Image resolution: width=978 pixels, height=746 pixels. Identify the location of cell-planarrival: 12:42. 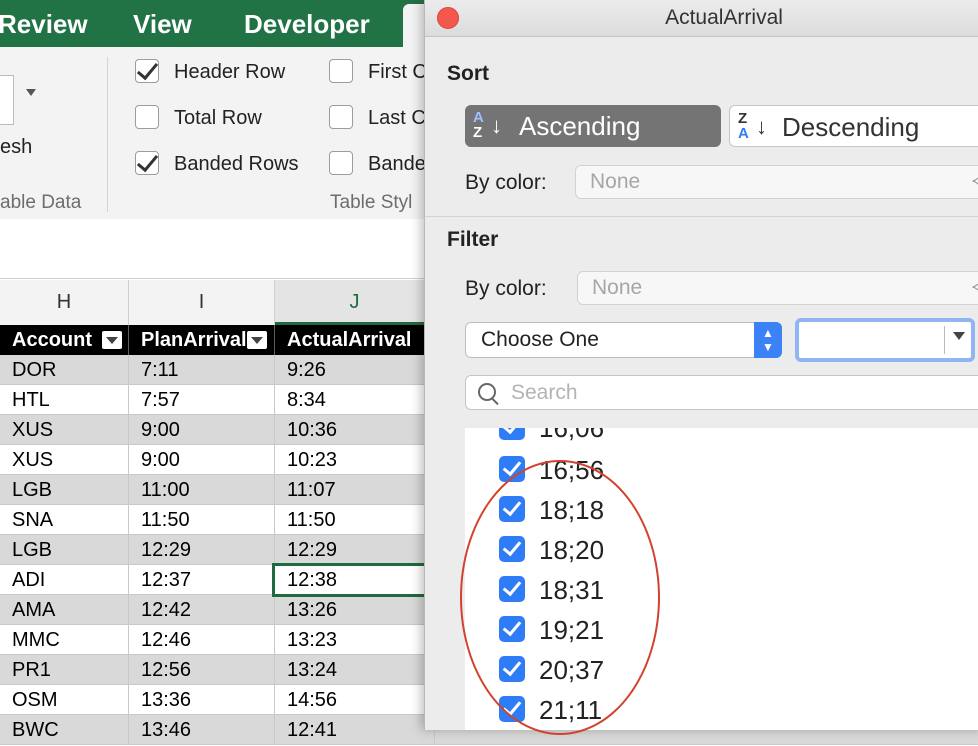
(202, 609).